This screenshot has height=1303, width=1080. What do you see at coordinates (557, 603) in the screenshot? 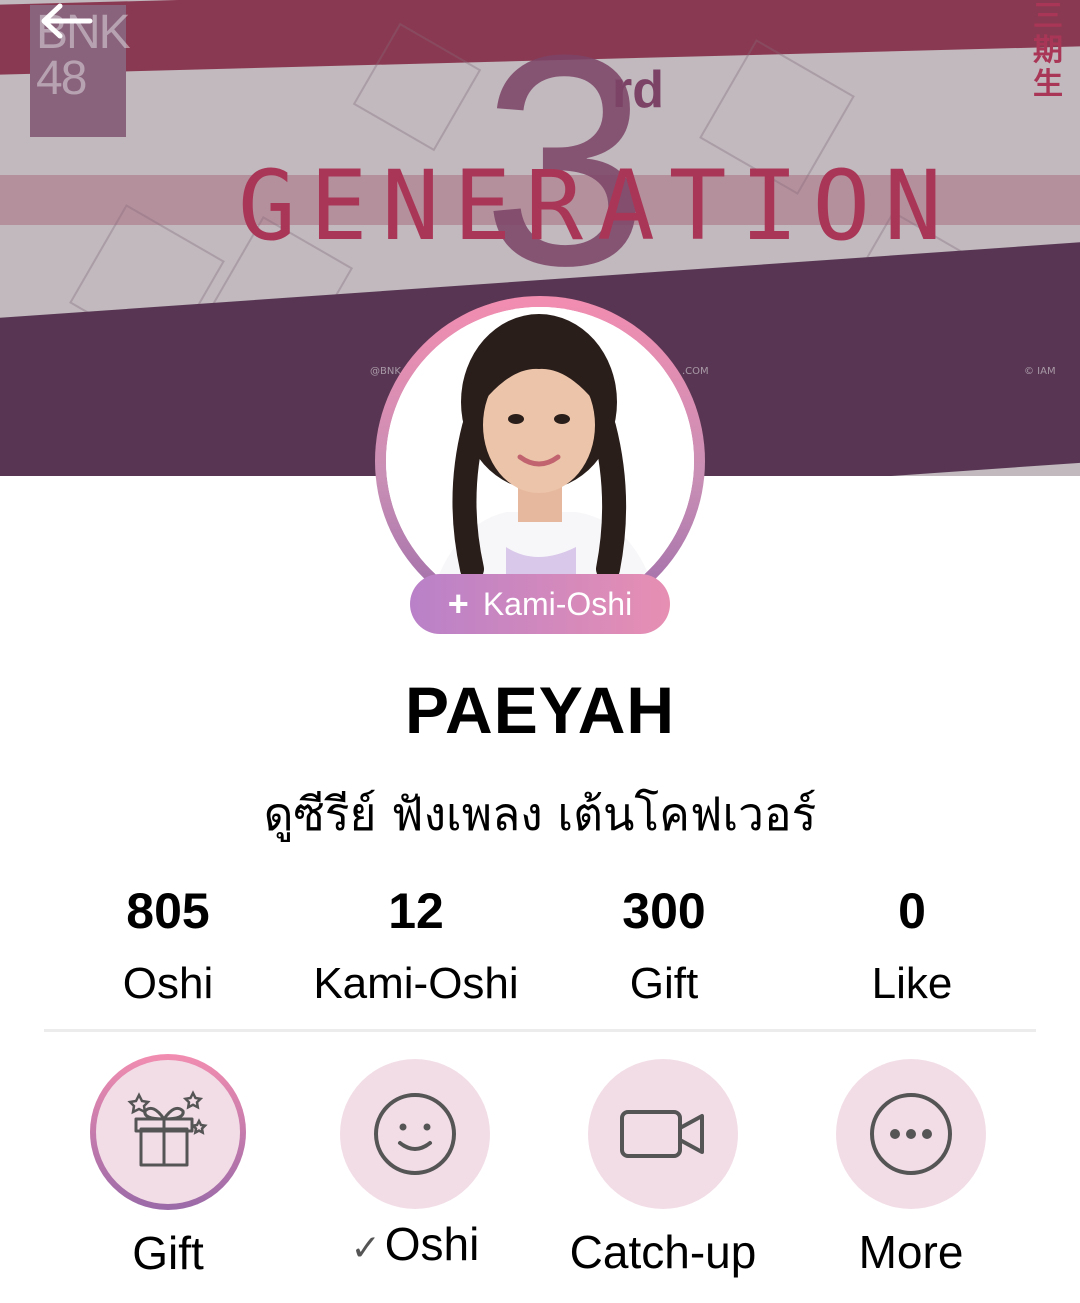
I see `kami-oshi-button-label: Kami-Oshi` at bounding box center [557, 603].